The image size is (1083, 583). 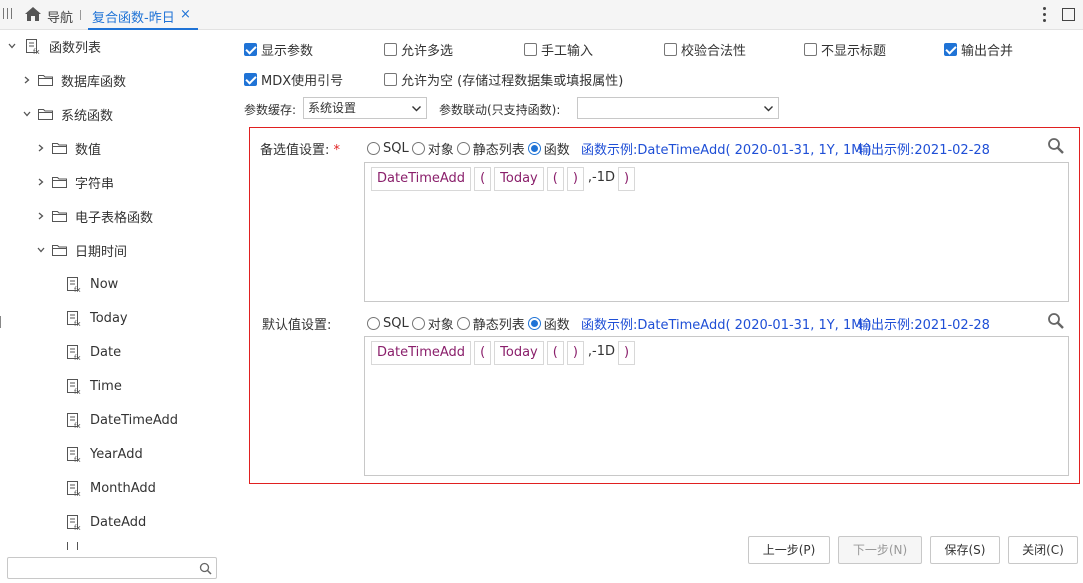 I want to click on tab-composite-function: 复合函数-昨日, so click(x=133, y=16).